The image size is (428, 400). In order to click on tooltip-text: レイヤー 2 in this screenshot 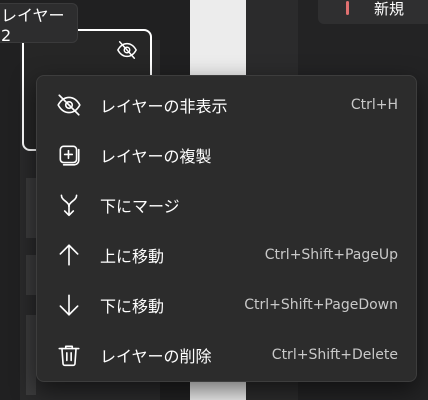, I will do `click(33, 25)`.